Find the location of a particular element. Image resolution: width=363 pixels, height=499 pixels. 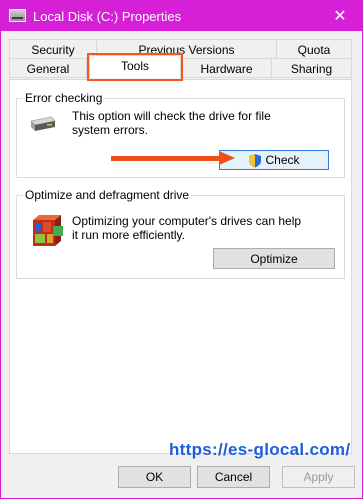

window-title: Local Disk (C:) Properties is located at coordinates (107, 16).